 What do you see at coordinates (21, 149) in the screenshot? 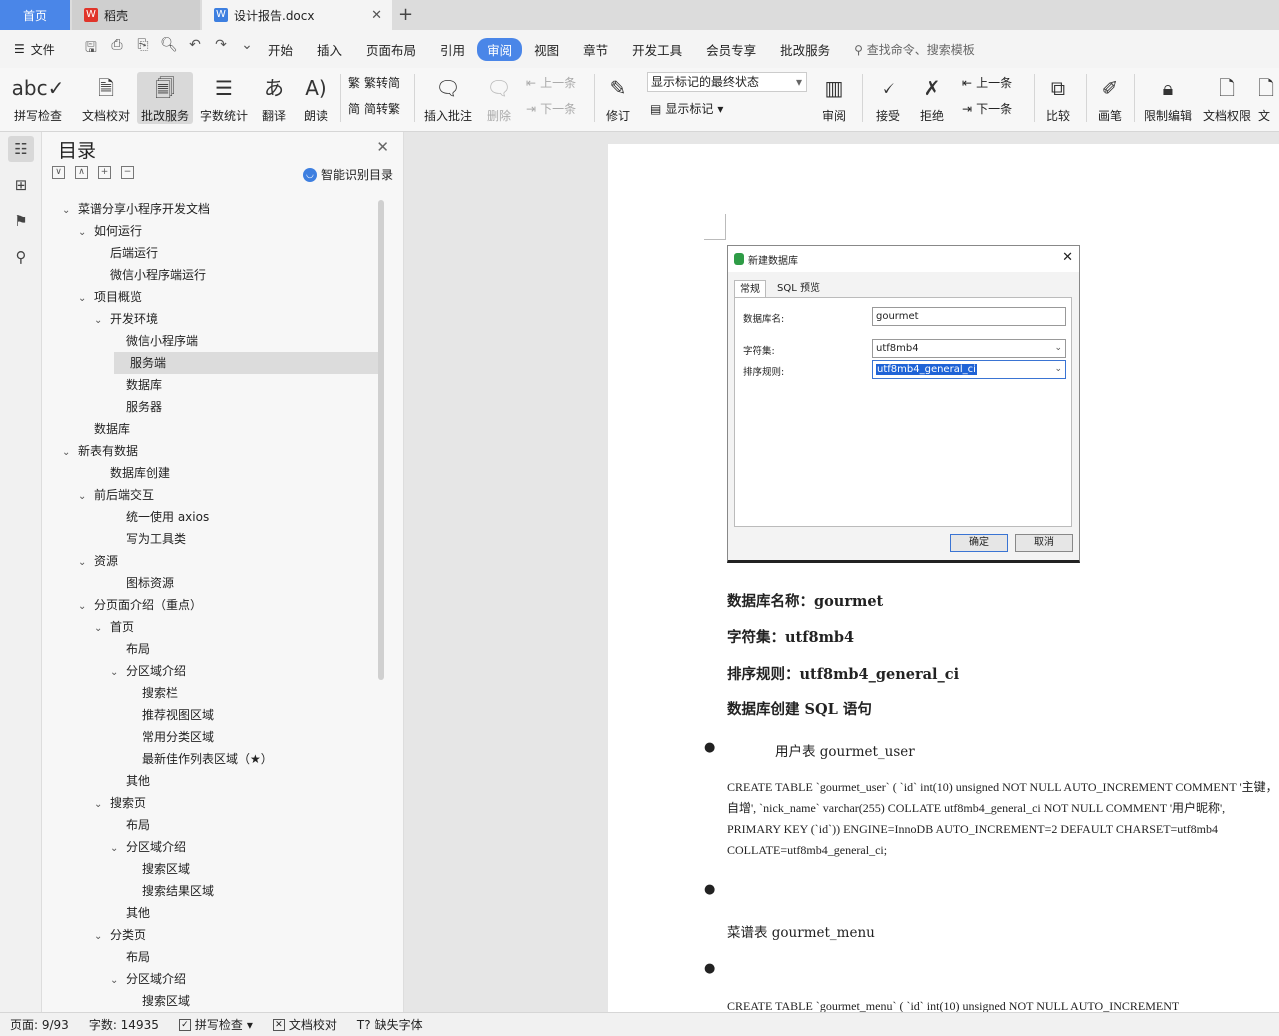
I see `toc-panel-icon: ☷` at bounding box center [21, 149].